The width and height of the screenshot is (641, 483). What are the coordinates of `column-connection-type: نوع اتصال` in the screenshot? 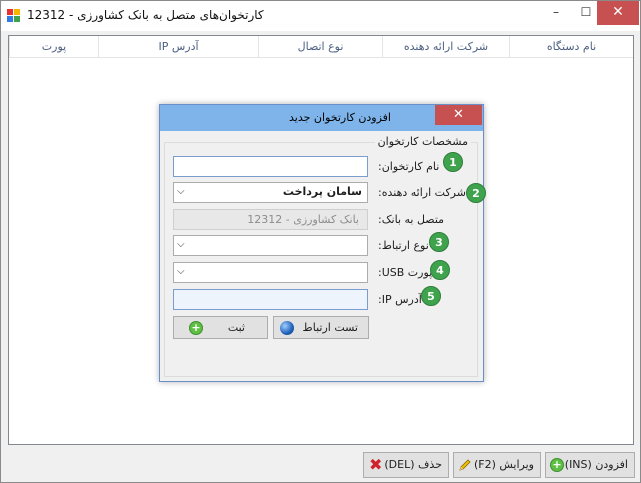 It's located at (320, 47).